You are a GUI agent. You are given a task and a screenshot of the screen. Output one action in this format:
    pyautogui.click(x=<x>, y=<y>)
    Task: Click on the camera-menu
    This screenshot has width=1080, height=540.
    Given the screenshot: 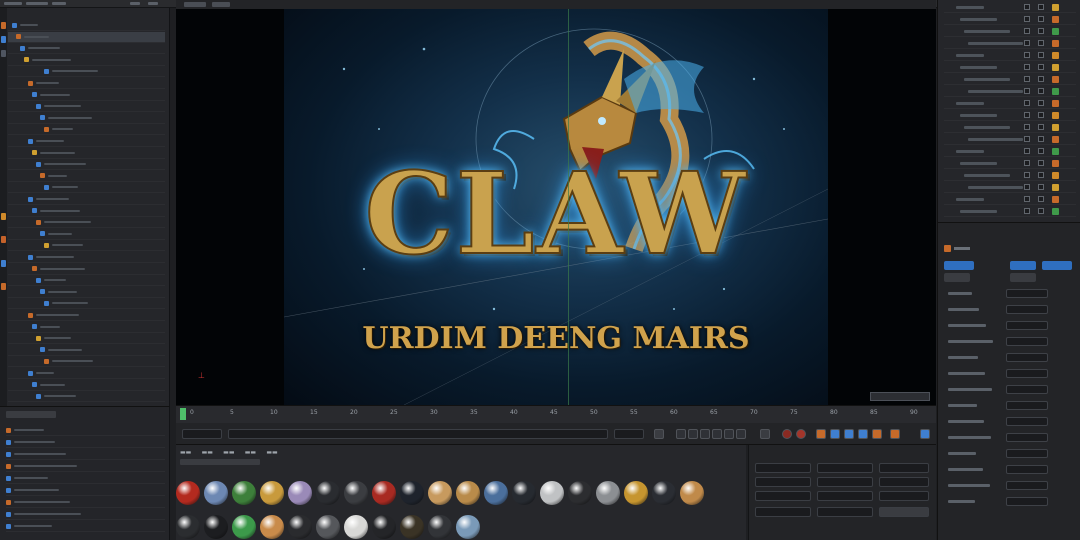 What is the action you would take?
    pyautogui.click(x=221, y=4)
    